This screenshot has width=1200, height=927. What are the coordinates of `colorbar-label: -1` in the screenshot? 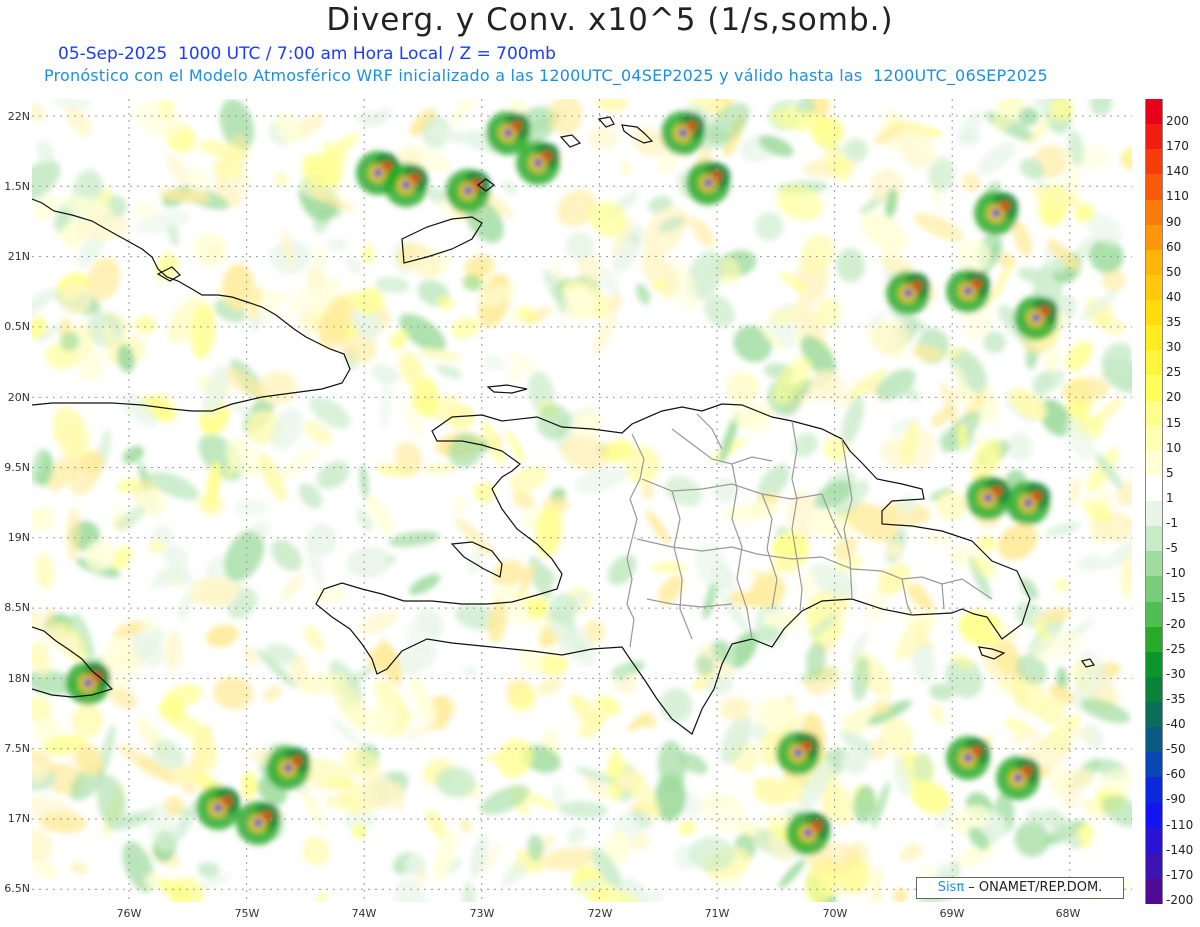 It's located at (1172, 523).